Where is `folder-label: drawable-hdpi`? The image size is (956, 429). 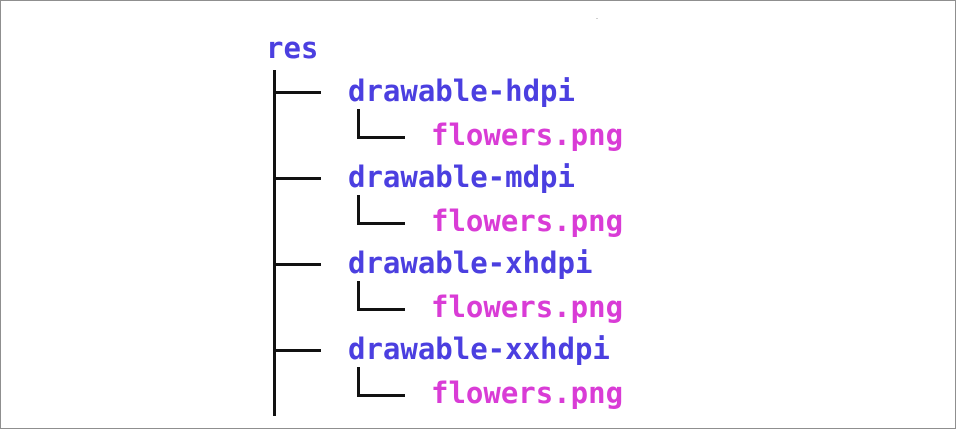
folder-label: drawable-hdpi is located at coordinates (461, 91).